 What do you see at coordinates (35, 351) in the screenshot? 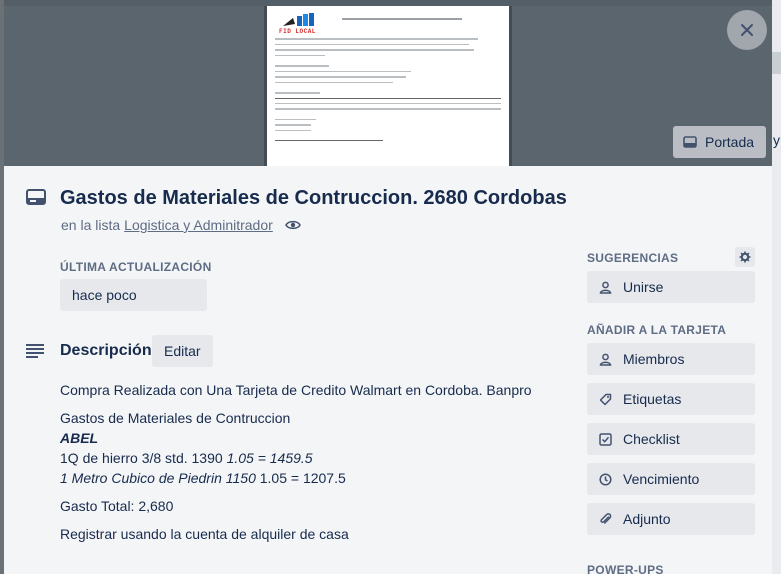
I see `description-icon` at bounding box center [35, 351].